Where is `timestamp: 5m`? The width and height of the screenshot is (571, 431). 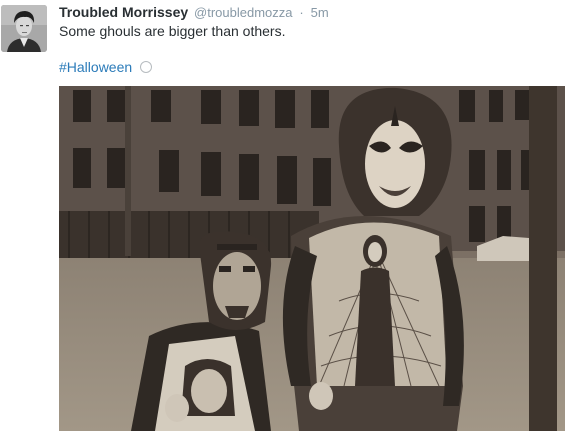 timestamp: 5m is located at coordinates (320, 12).